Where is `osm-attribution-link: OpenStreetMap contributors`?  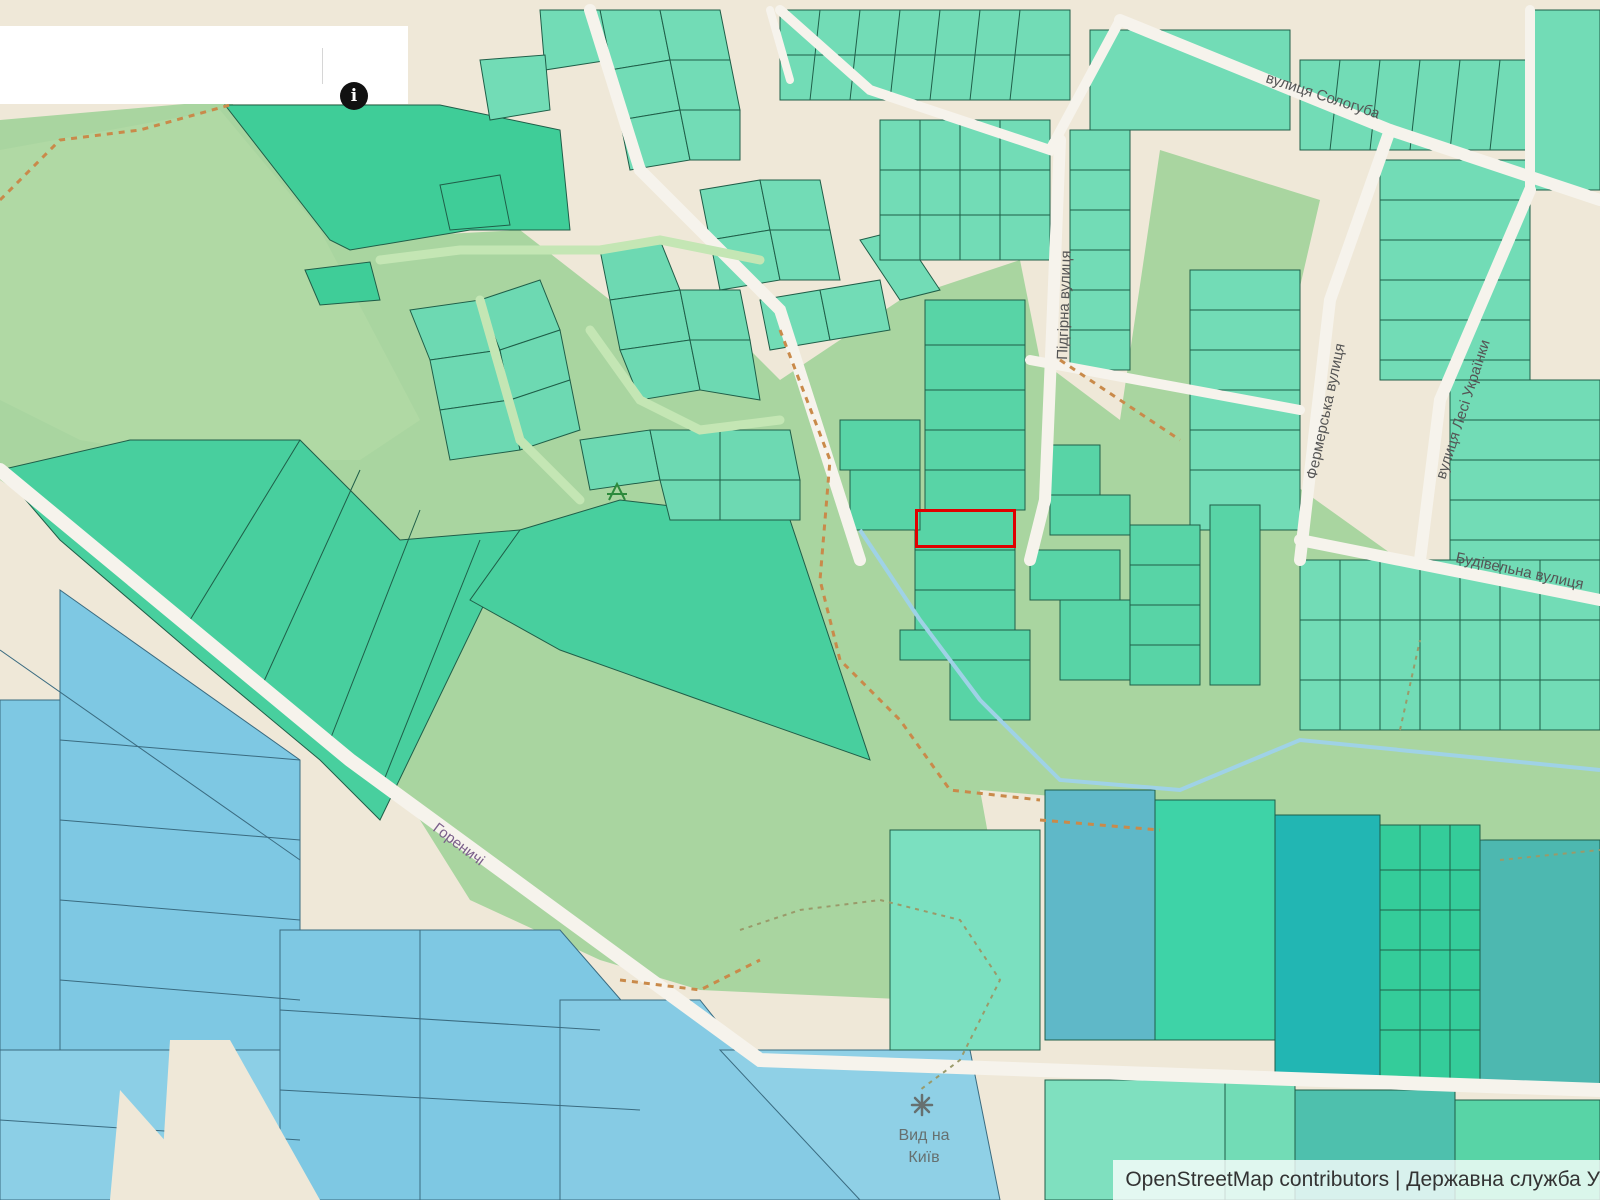
osm-attribution-link: OpenStreetMap contributors is located at coordinates (1257, 1179).